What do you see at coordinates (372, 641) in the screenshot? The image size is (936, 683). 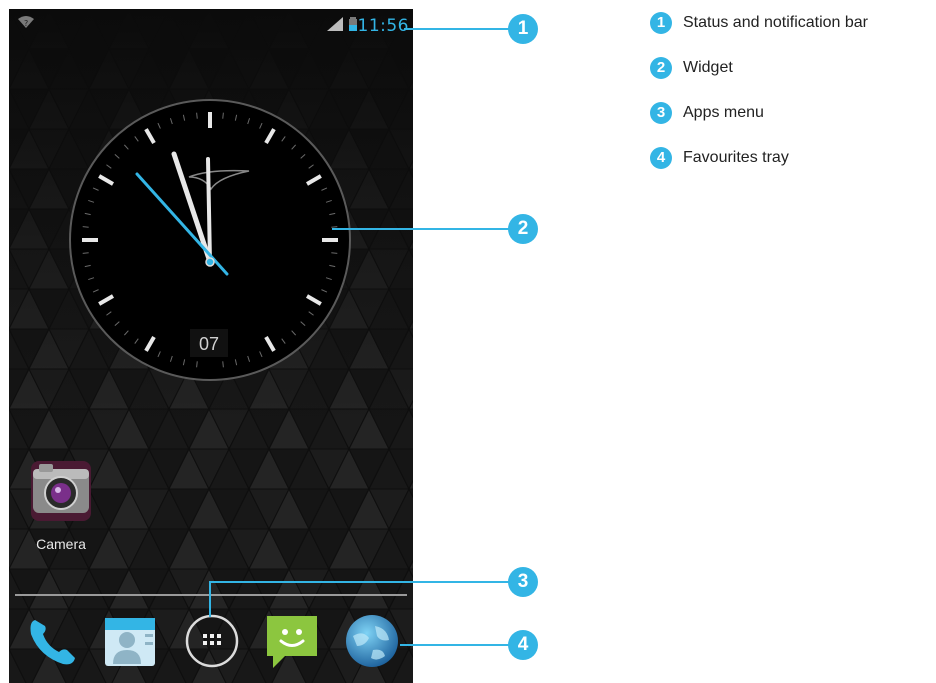 I see `browser-icon` at bounding box center [372, 641].